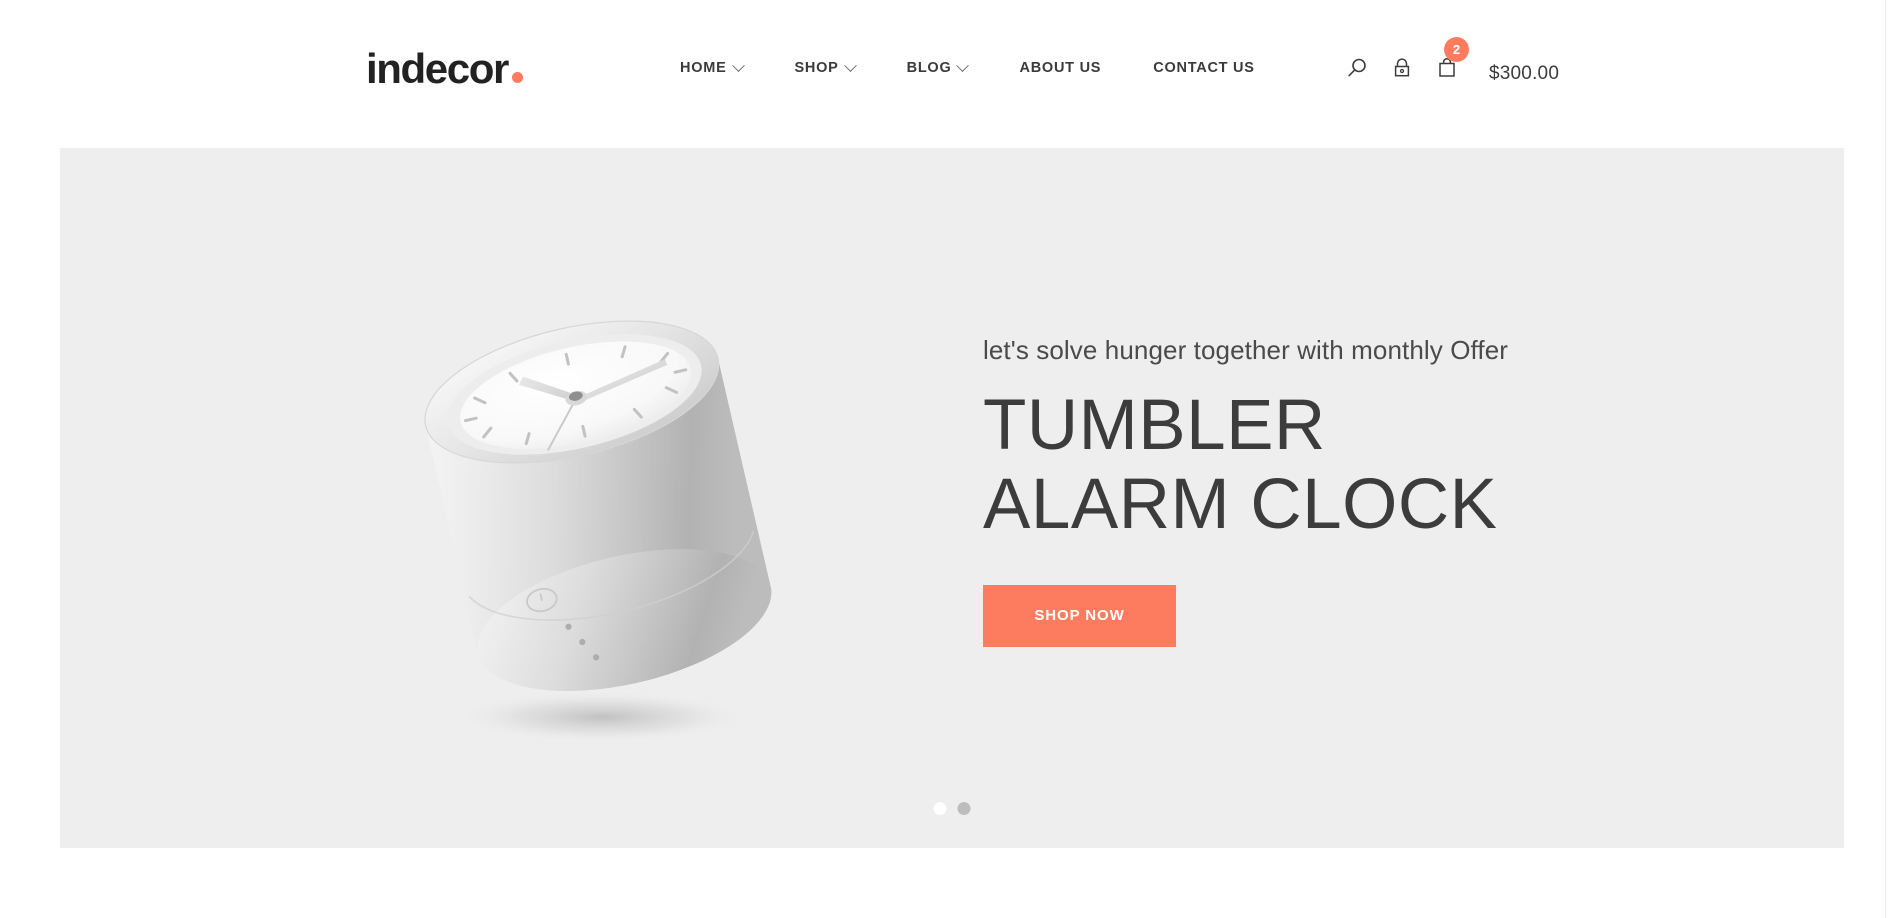 This screenshot has height=918, width=1904. Describe the element at coordinates (1885, 459) in the screenshot. I see `scrollbar-track` at that location.